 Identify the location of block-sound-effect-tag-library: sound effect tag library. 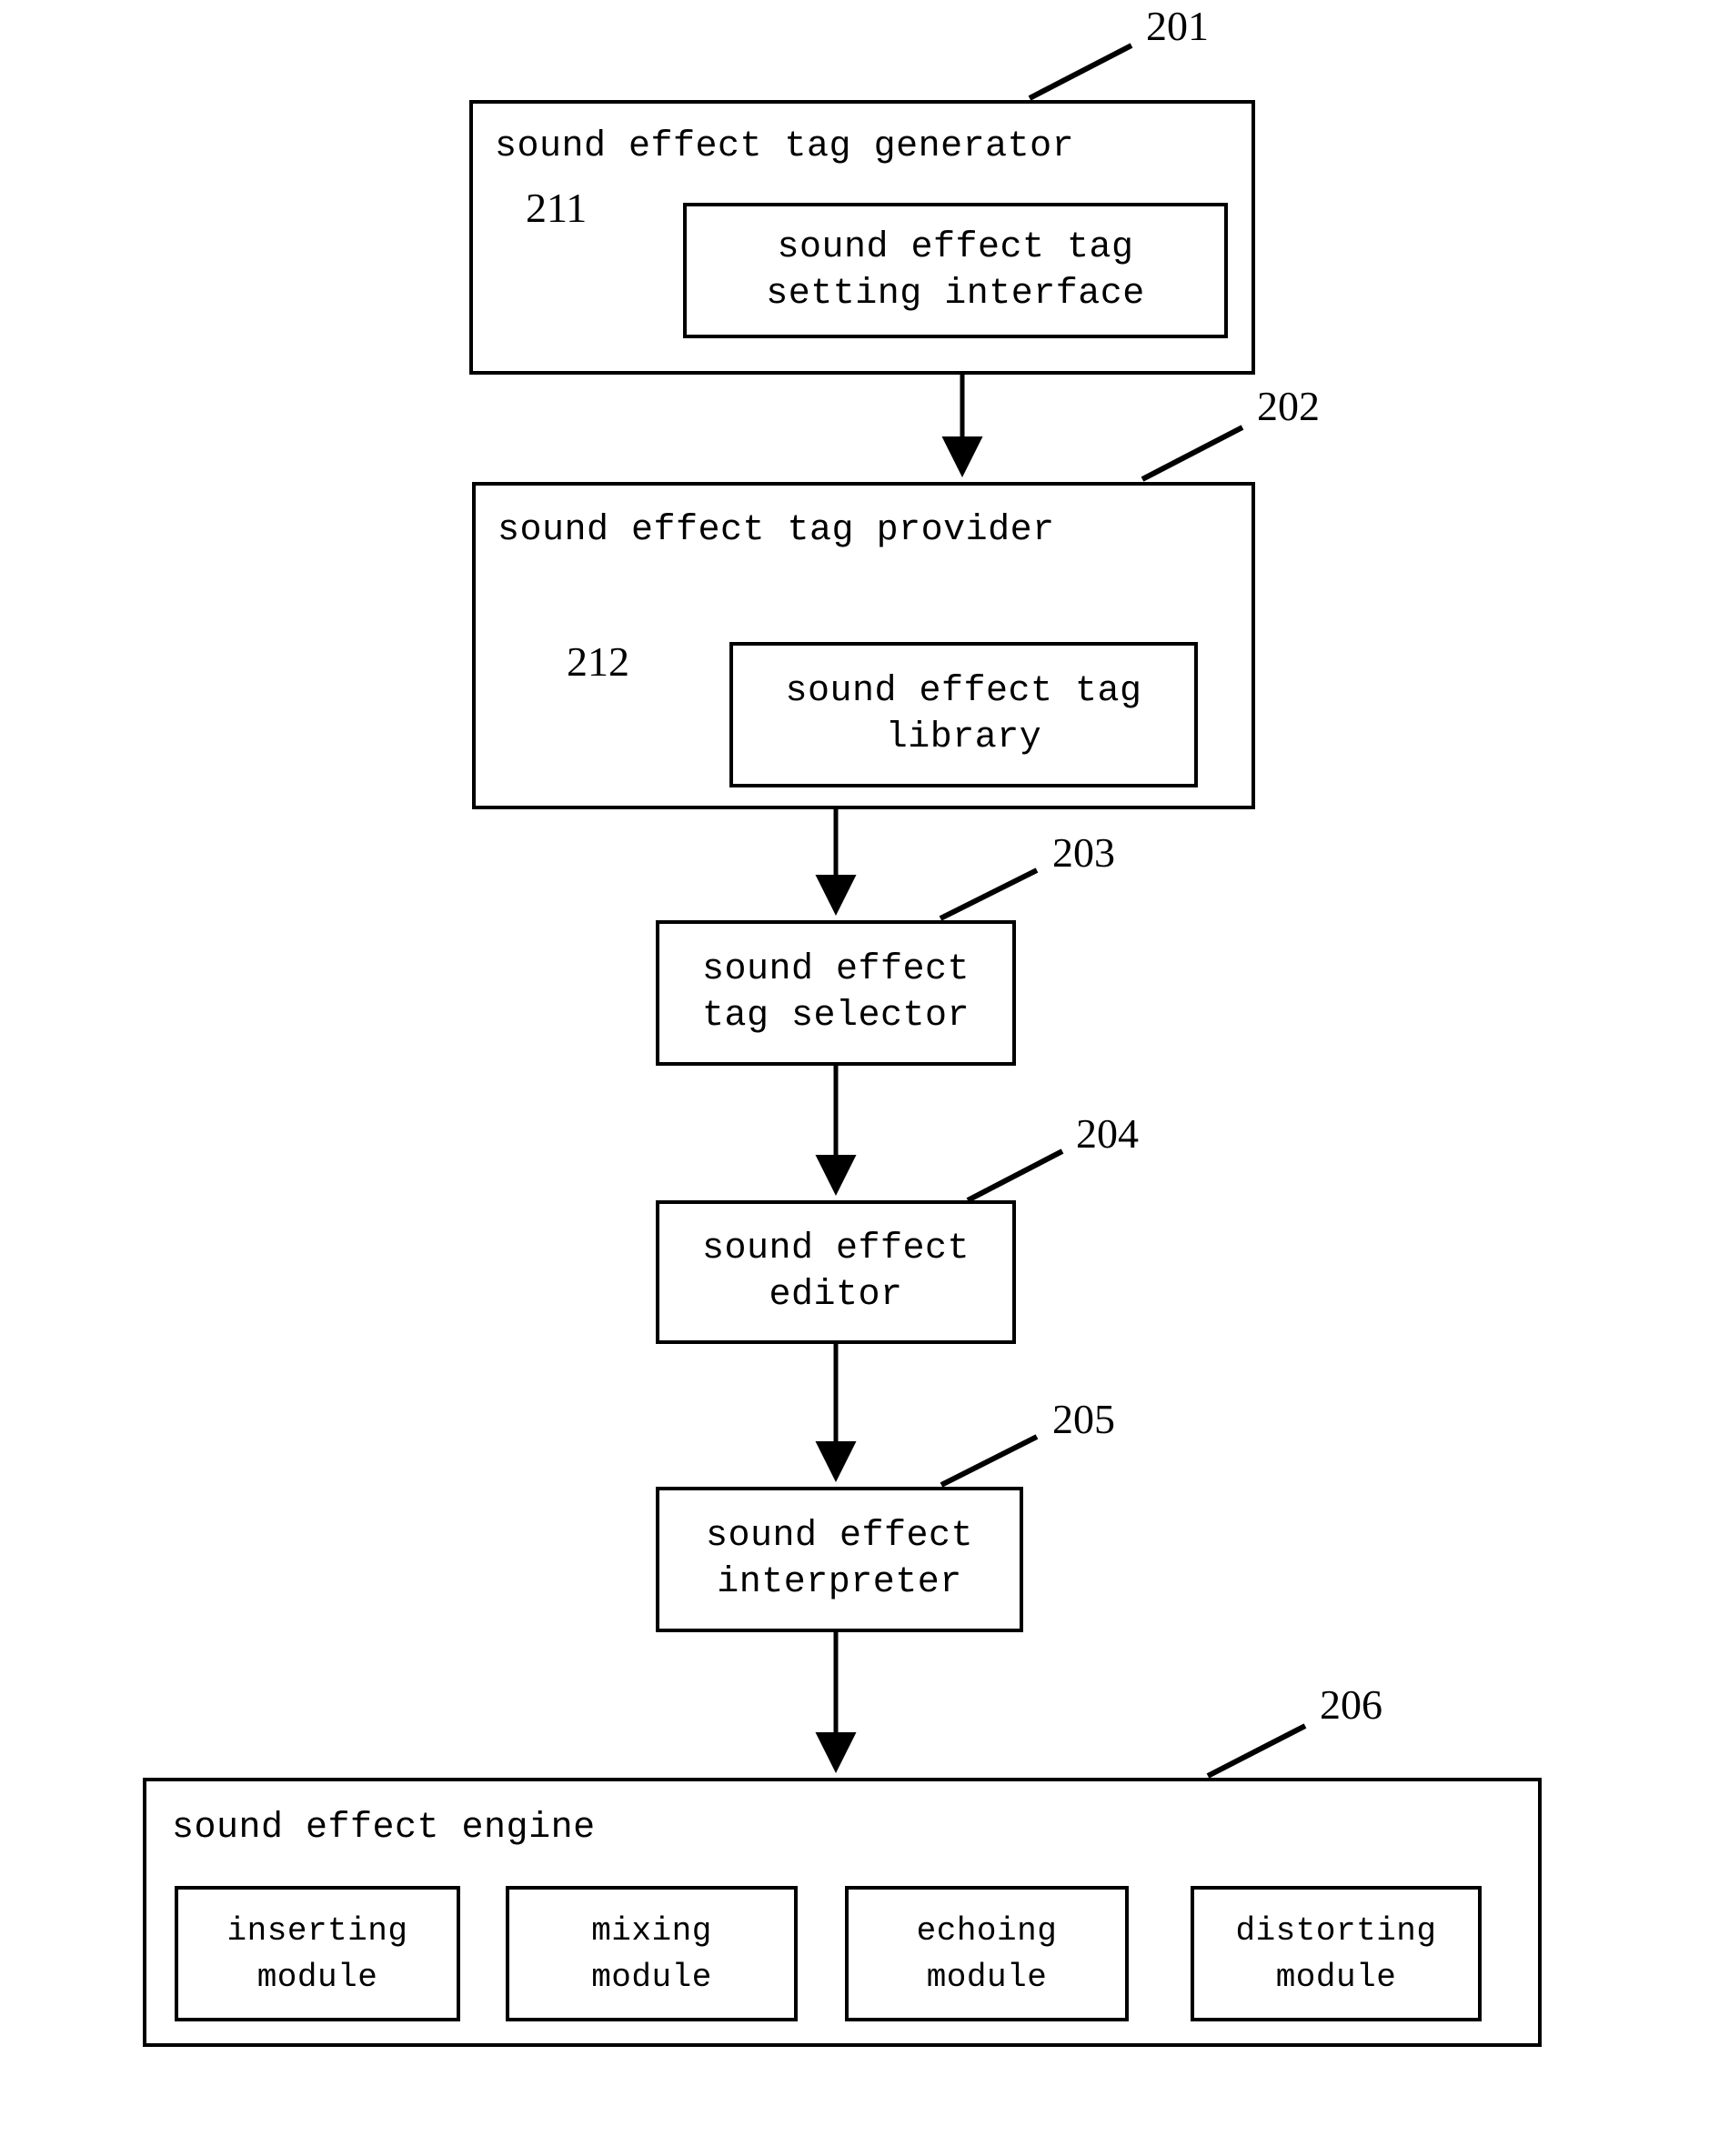
(963, 714).